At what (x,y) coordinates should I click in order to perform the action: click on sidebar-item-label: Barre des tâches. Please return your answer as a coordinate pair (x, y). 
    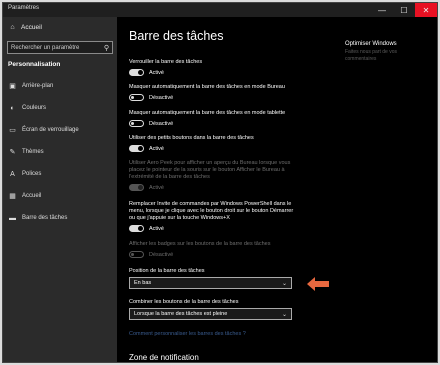
    Looking at the image, I should click on (45, 218).